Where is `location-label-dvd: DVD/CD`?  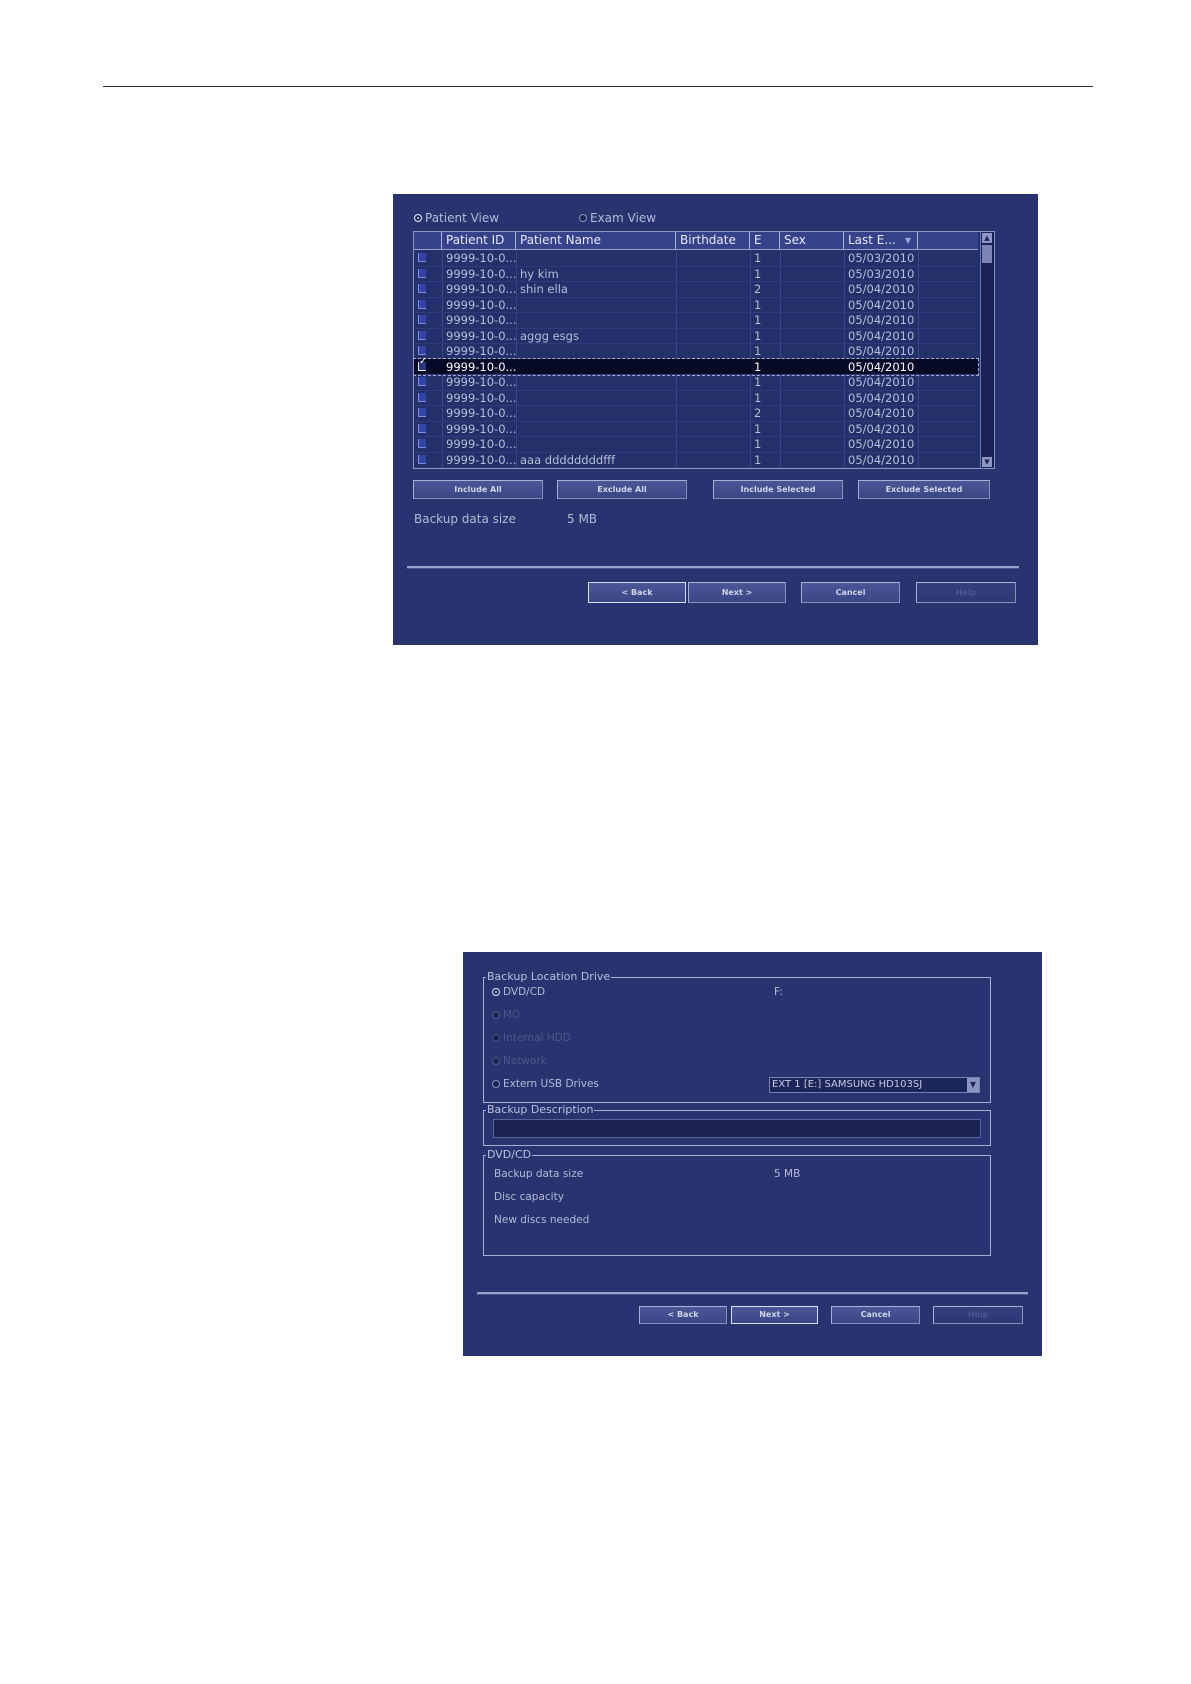
location-label-dvd: DVD/CD is located at coordinates (524, 992).